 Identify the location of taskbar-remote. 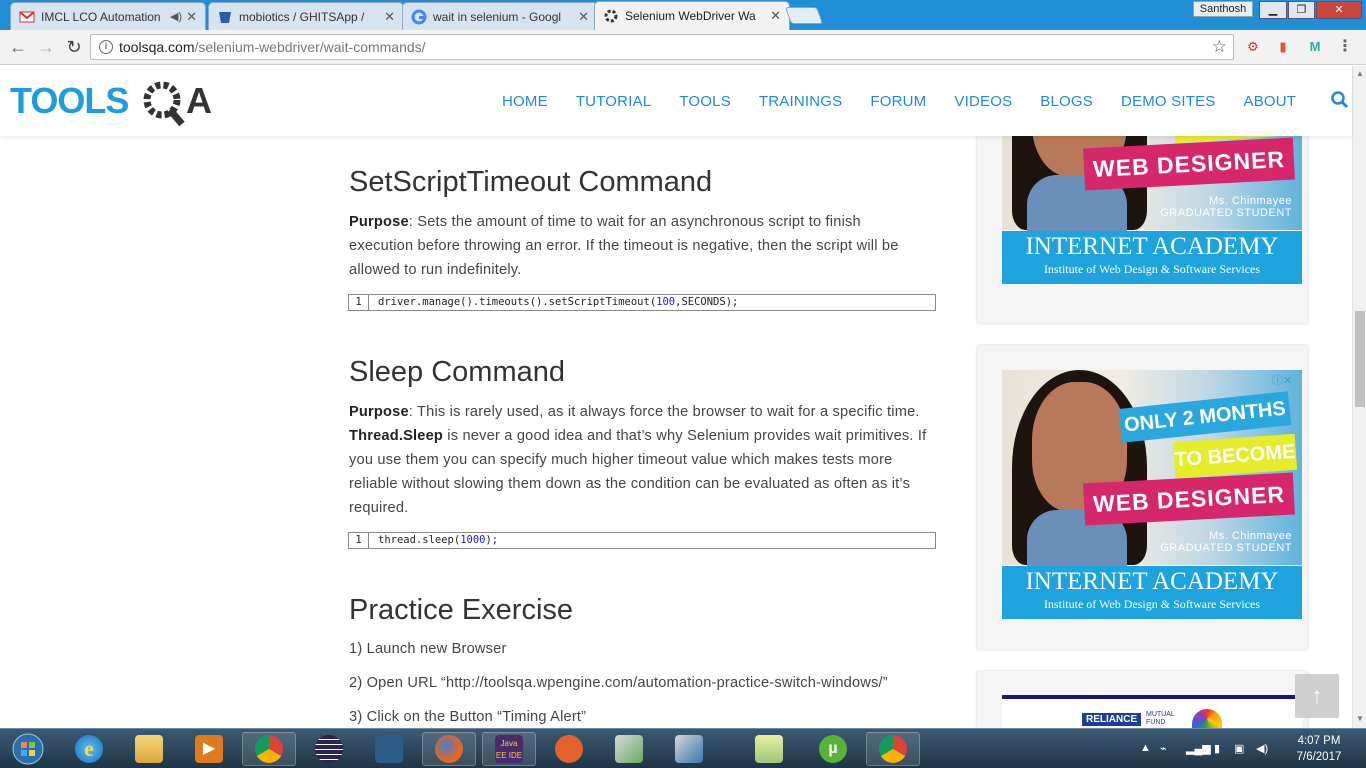
(689, 749).